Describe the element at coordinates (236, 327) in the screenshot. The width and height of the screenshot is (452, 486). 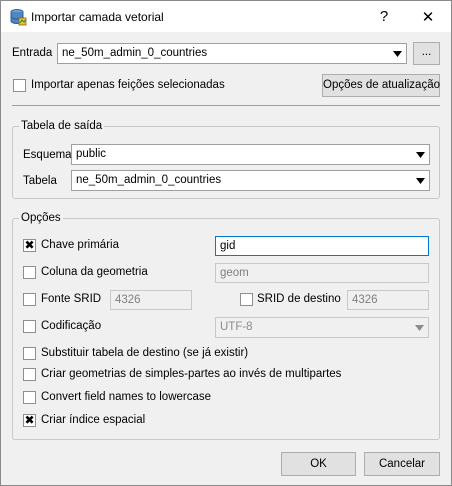
I see `encoding-value: UTF-8` at that location.